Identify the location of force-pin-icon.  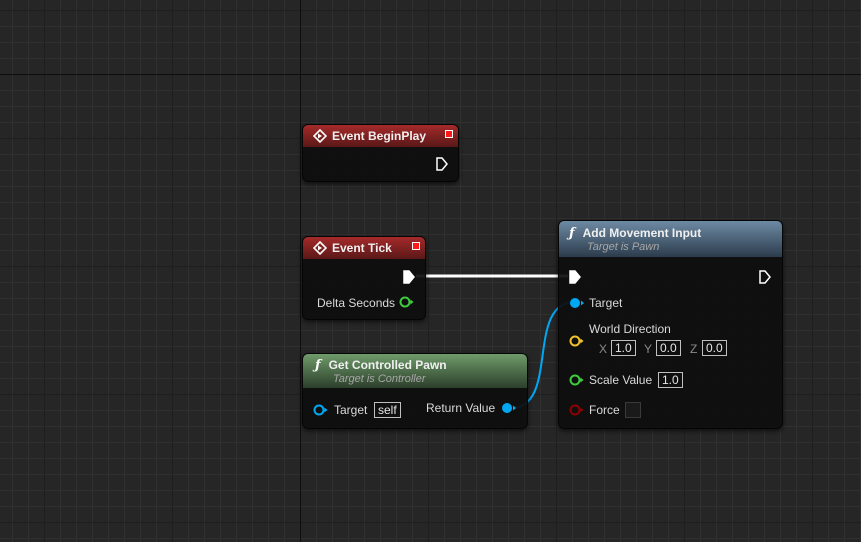
(576, 410).